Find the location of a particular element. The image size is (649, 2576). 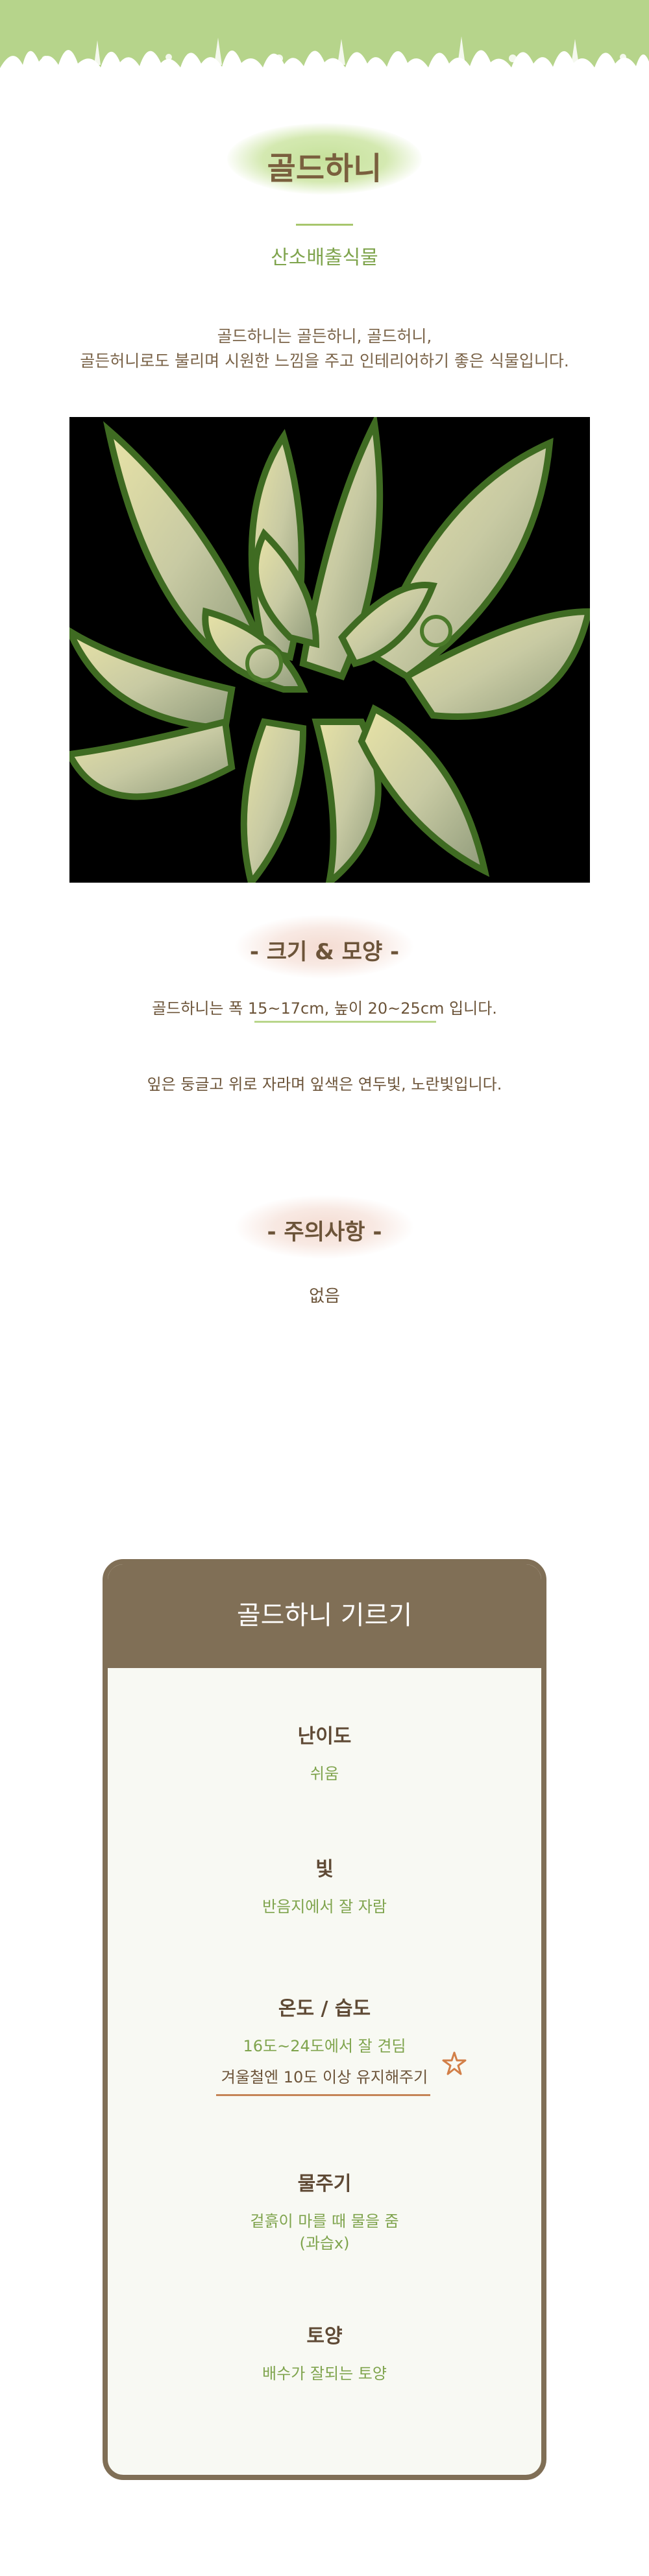

page-title: 골드하니 is located at coordinates (324, 168).